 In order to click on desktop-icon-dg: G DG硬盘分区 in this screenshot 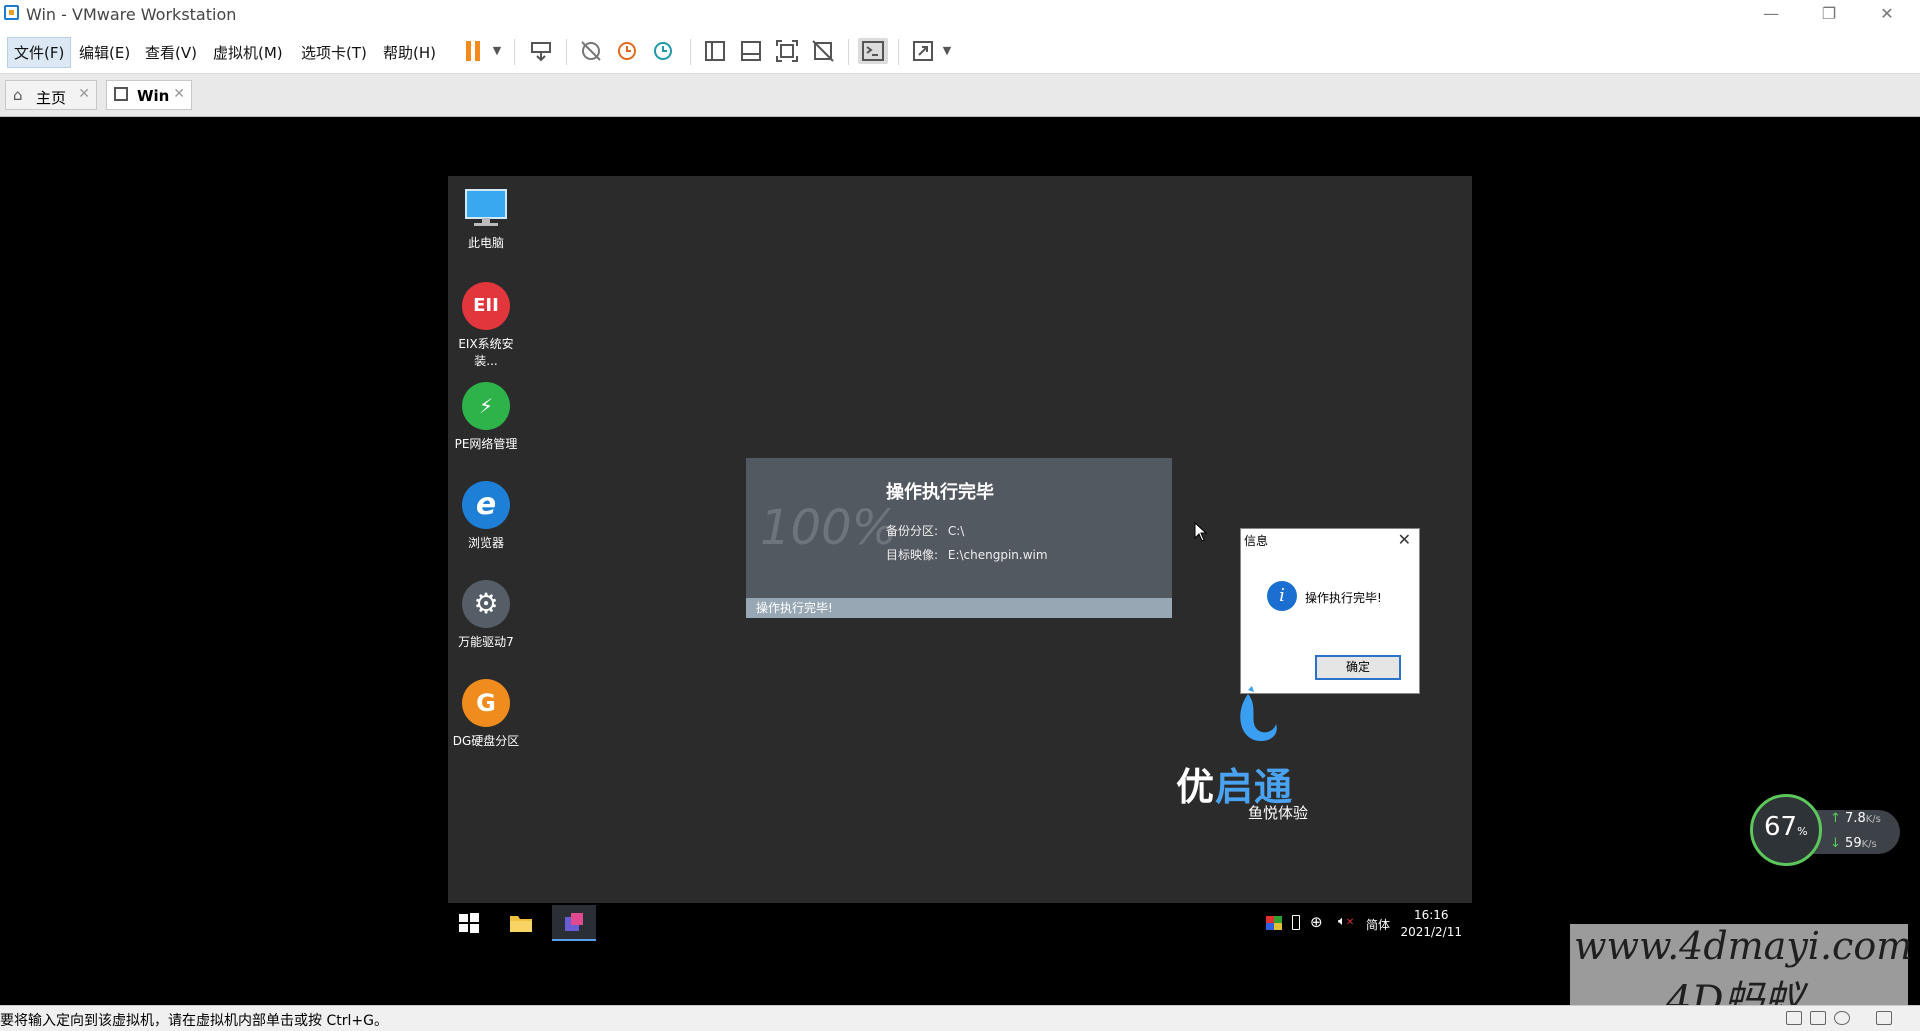, I will do `click(486, 714)`.